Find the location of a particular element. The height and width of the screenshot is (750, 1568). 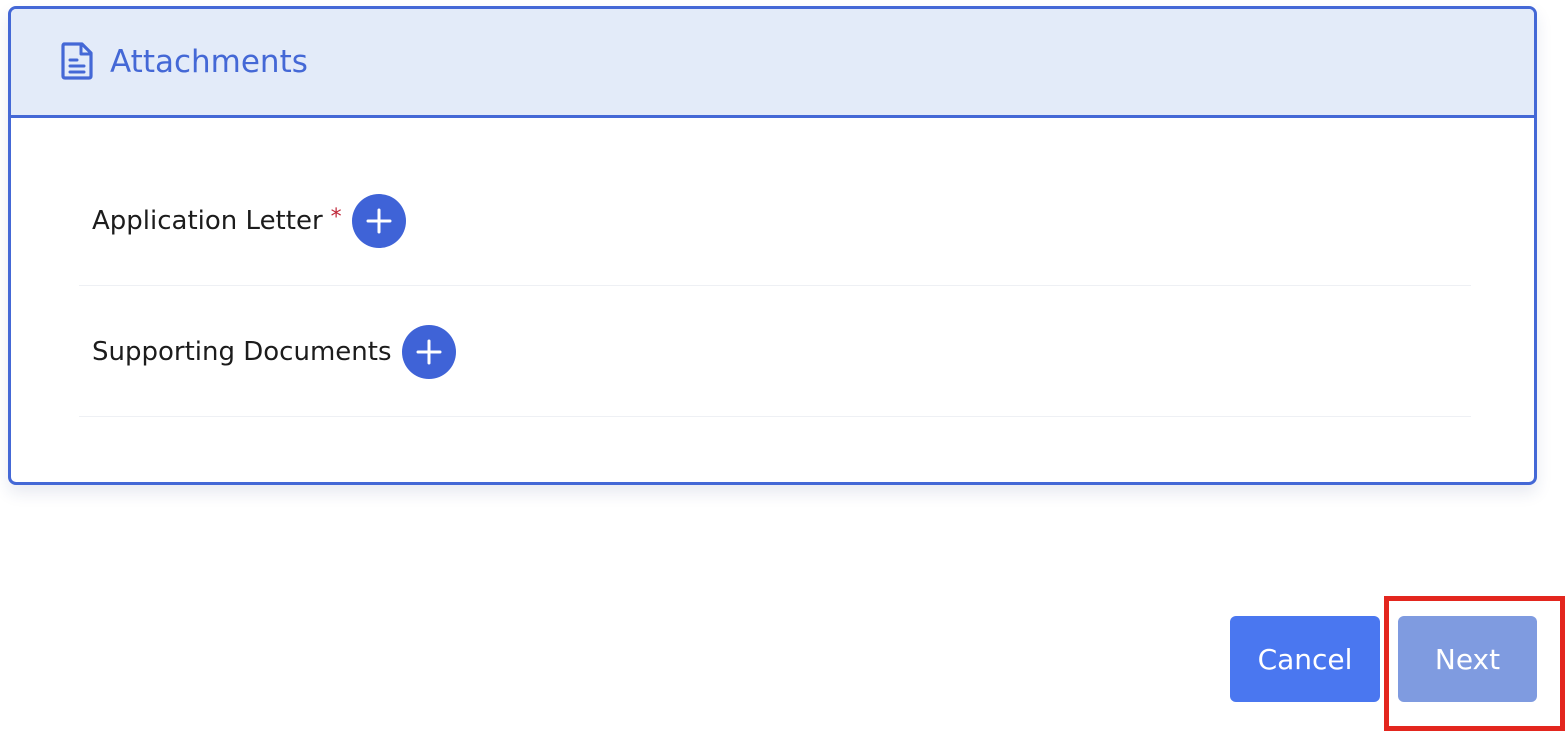

document-icon is located at coordinates (77, 61).